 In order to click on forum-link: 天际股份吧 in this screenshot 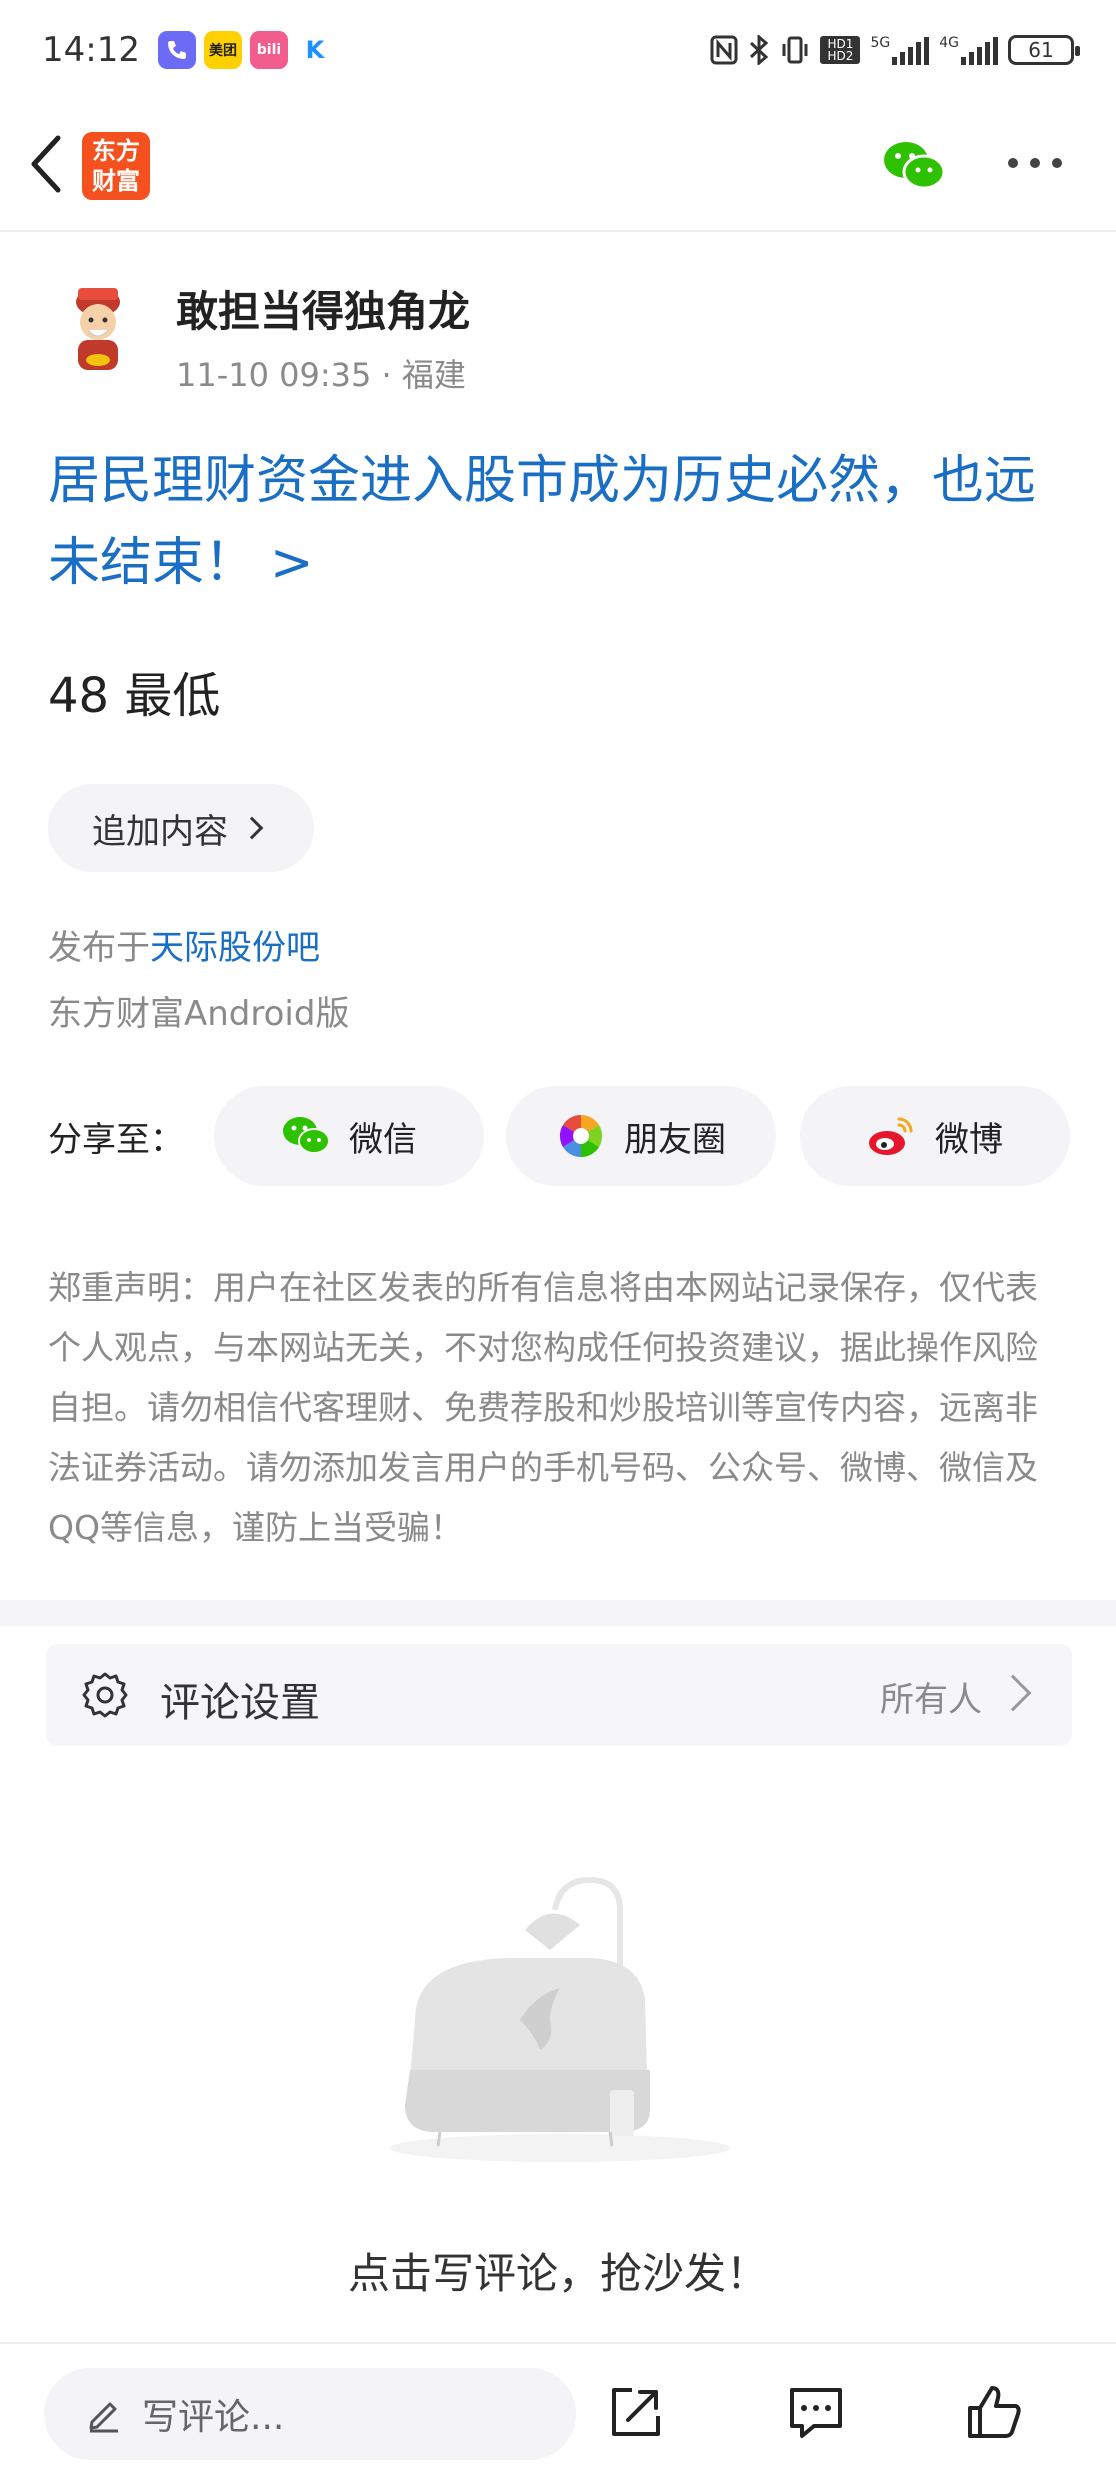, I will do `click(235, 948)`.